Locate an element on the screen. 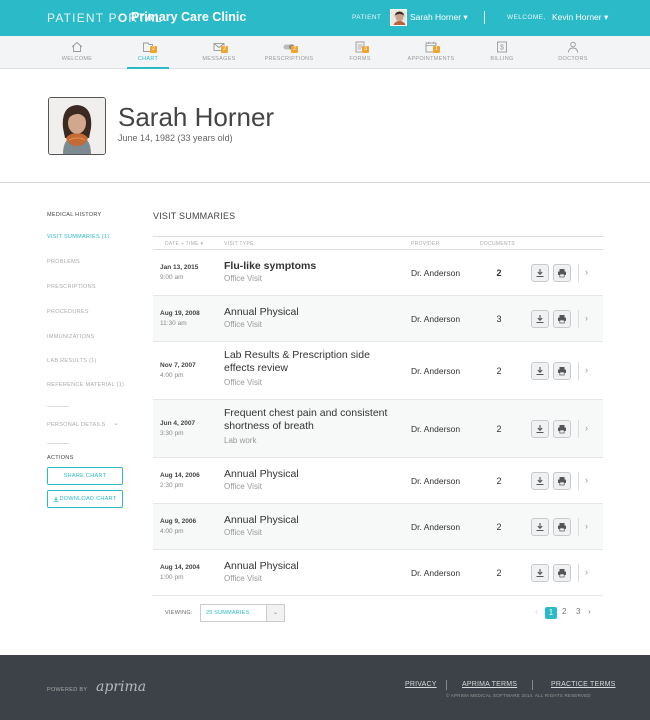  nav-badge: 3 is located at coordinates (365, 49).